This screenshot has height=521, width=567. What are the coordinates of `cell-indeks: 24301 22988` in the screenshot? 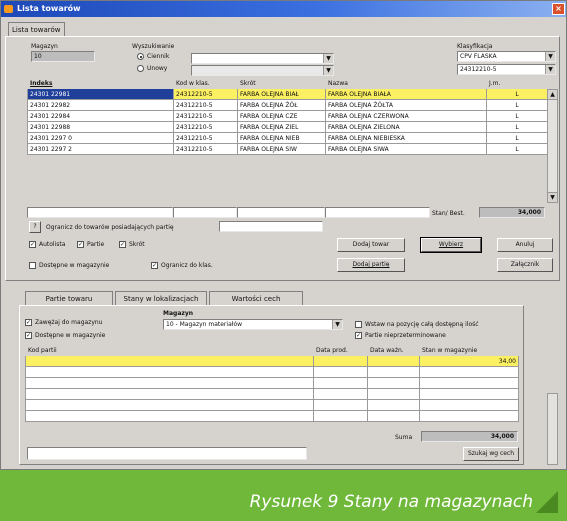 It's located at (100, 127).